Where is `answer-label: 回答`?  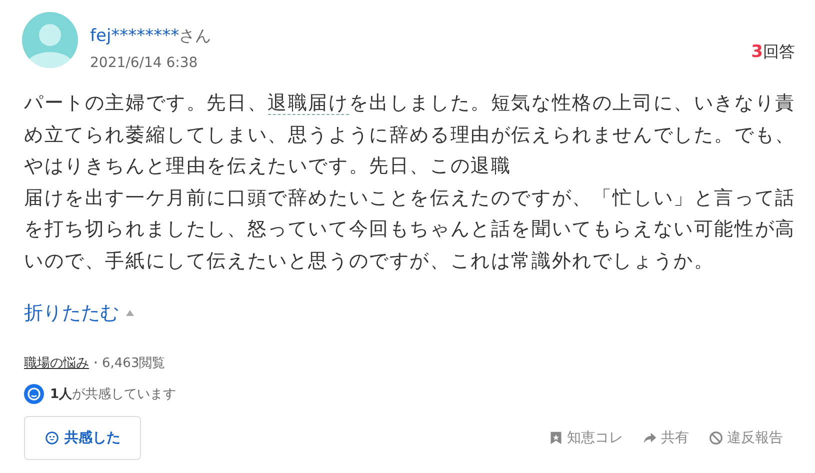 answer-label: 回答 is located at coordinates (779, 51).